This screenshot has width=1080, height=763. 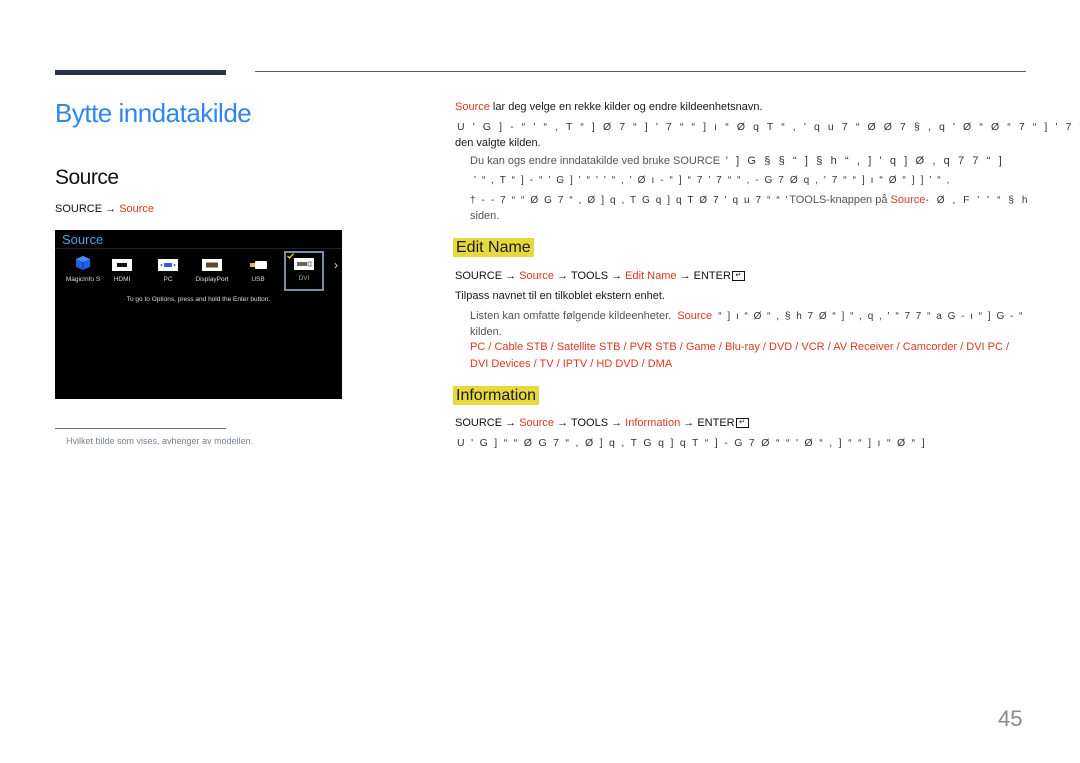 I want to click on page-number: 45, so click(x=1010, y=718).